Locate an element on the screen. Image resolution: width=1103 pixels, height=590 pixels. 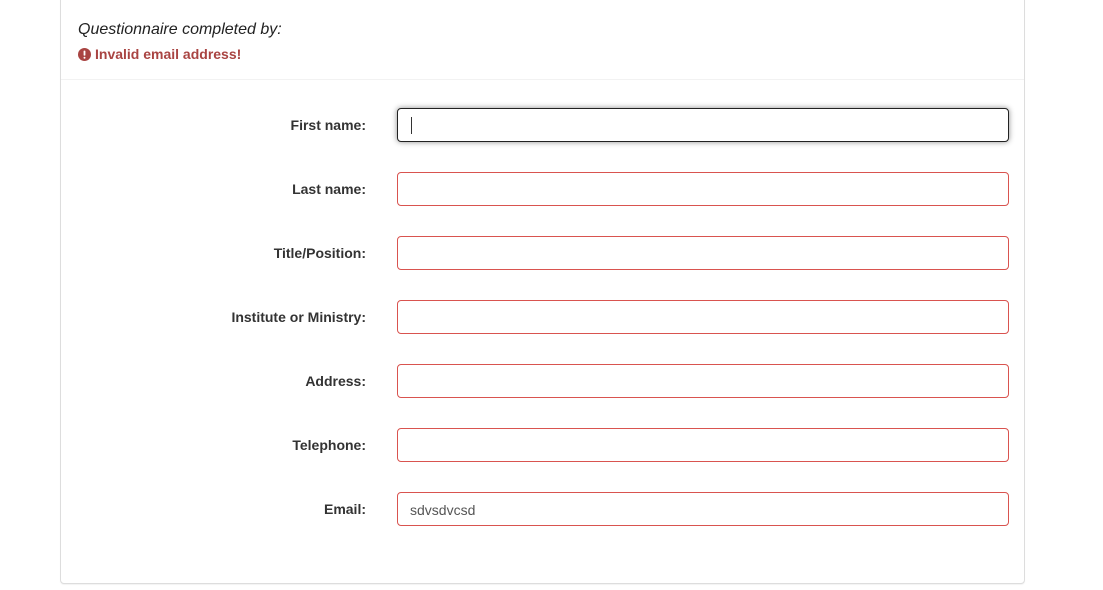
telephone-label: Telephone: is located at coordinates (329, 445).